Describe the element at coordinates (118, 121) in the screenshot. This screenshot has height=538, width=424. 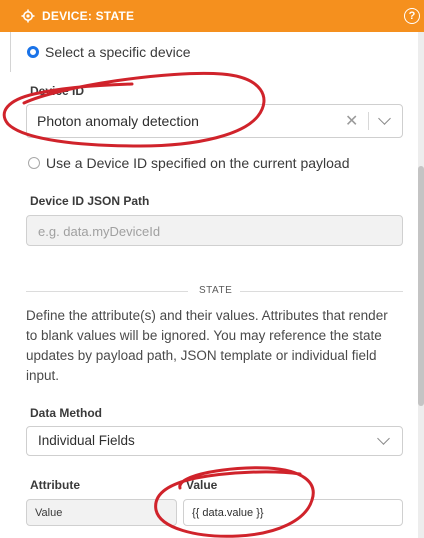
I see `device-id-value: Photon anomaly detection` at that location.